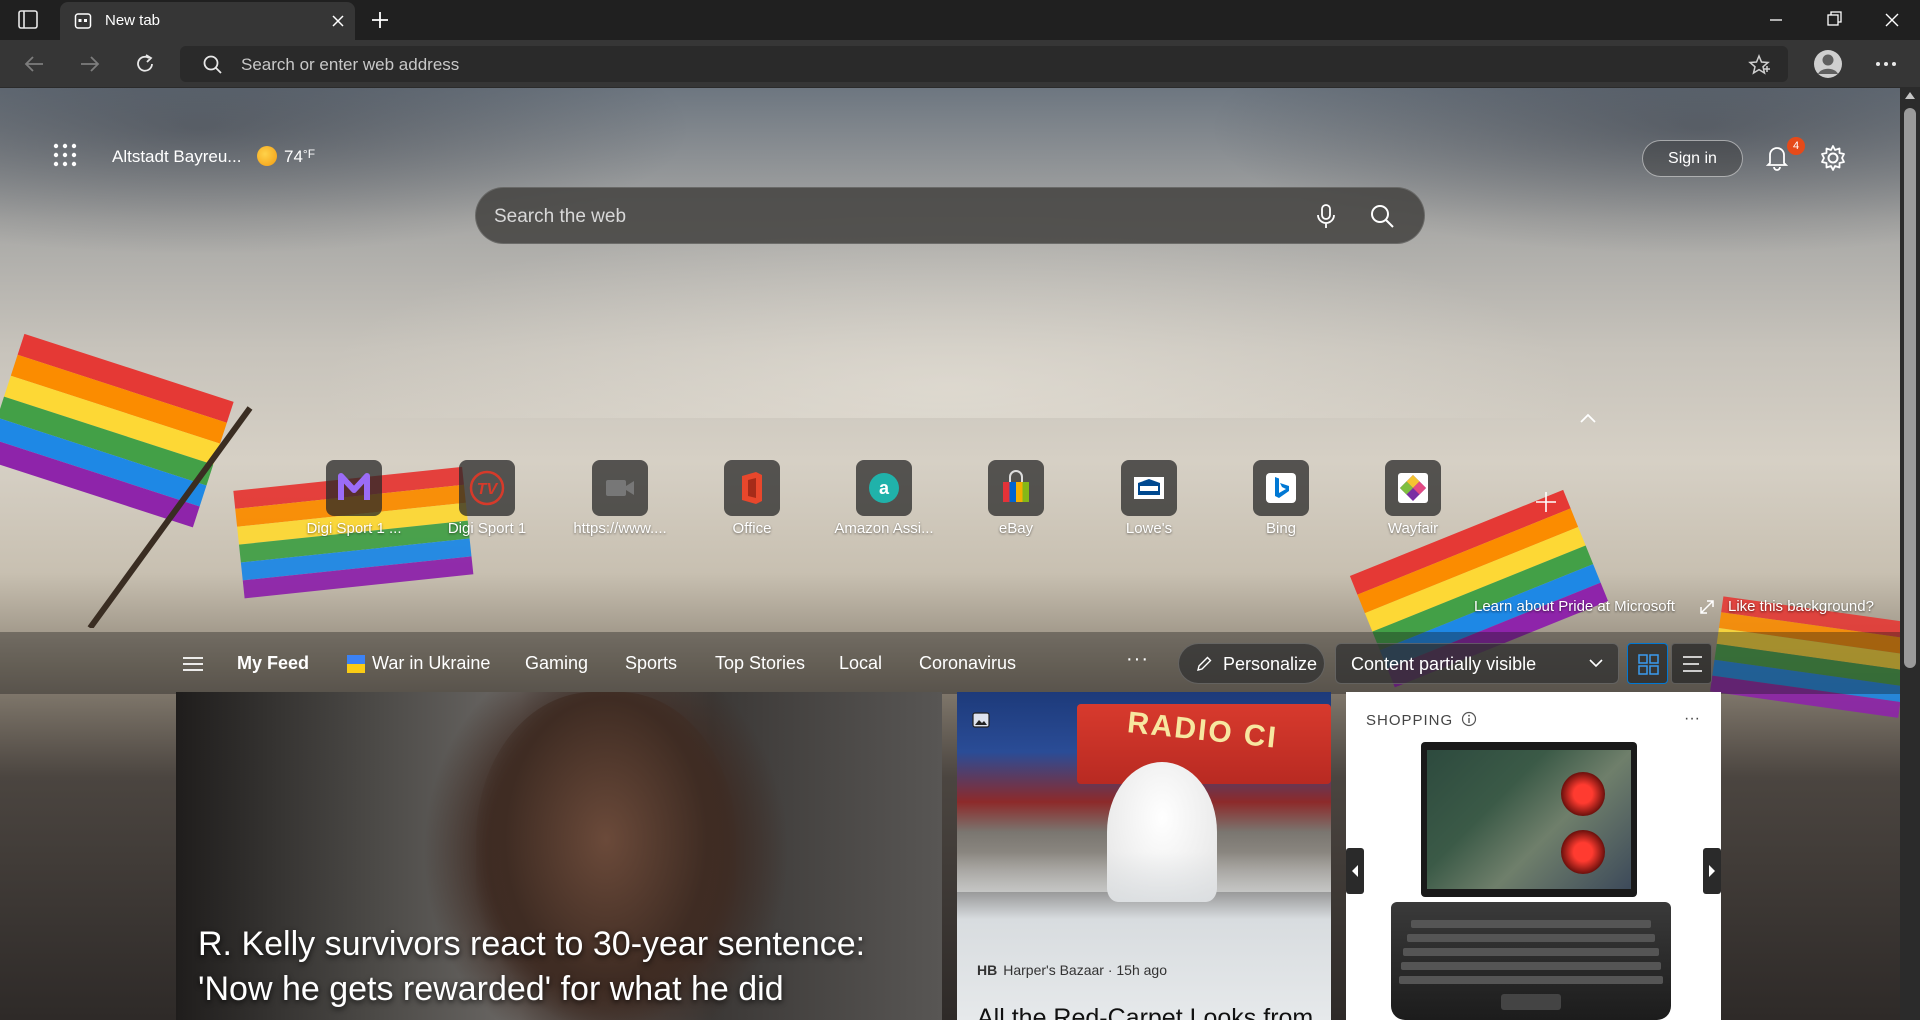 The height and width of the screenshot is (1020, 1920). Describe the element at coordinates (760, 663) in the screenshot. I see `feed-tab-top-stories: Top Stories` at that location.